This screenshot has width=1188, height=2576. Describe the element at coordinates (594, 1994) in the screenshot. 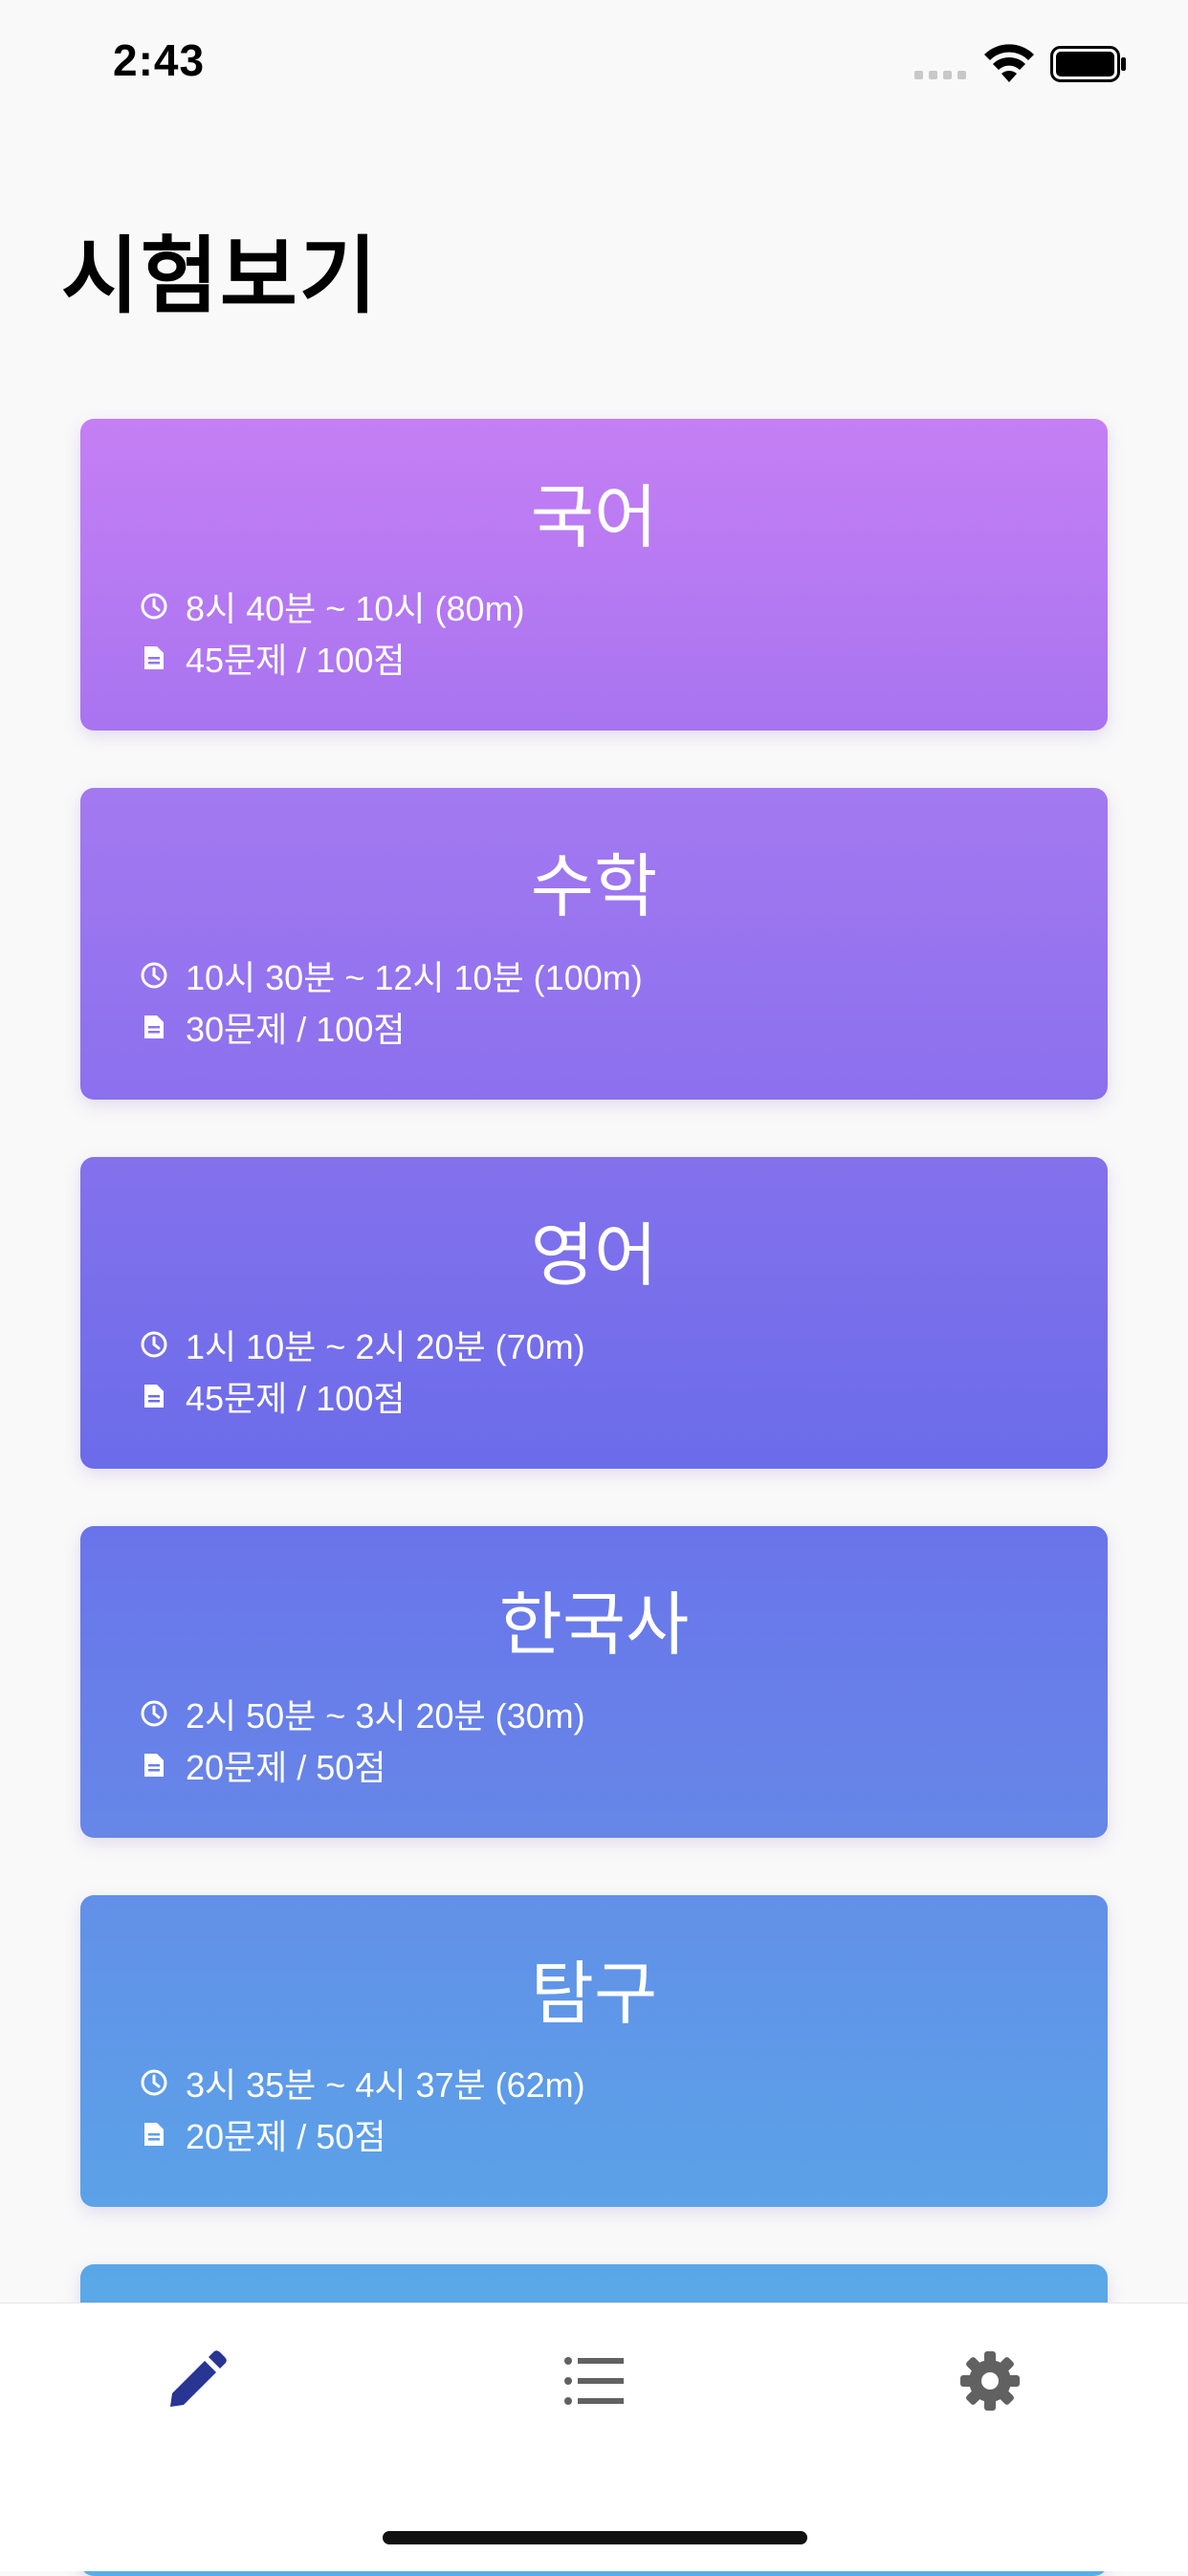

I see `exam-subject: 탐구` at that location.